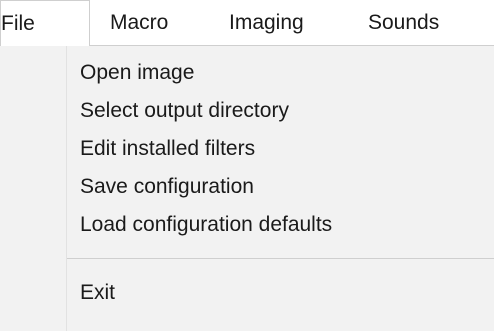 The width and height of the screenshot is (494, 331). What do you see at coordinates (45, 23) in the screenshot?
I see `menu-file: File` at bounding box center [45, 23].